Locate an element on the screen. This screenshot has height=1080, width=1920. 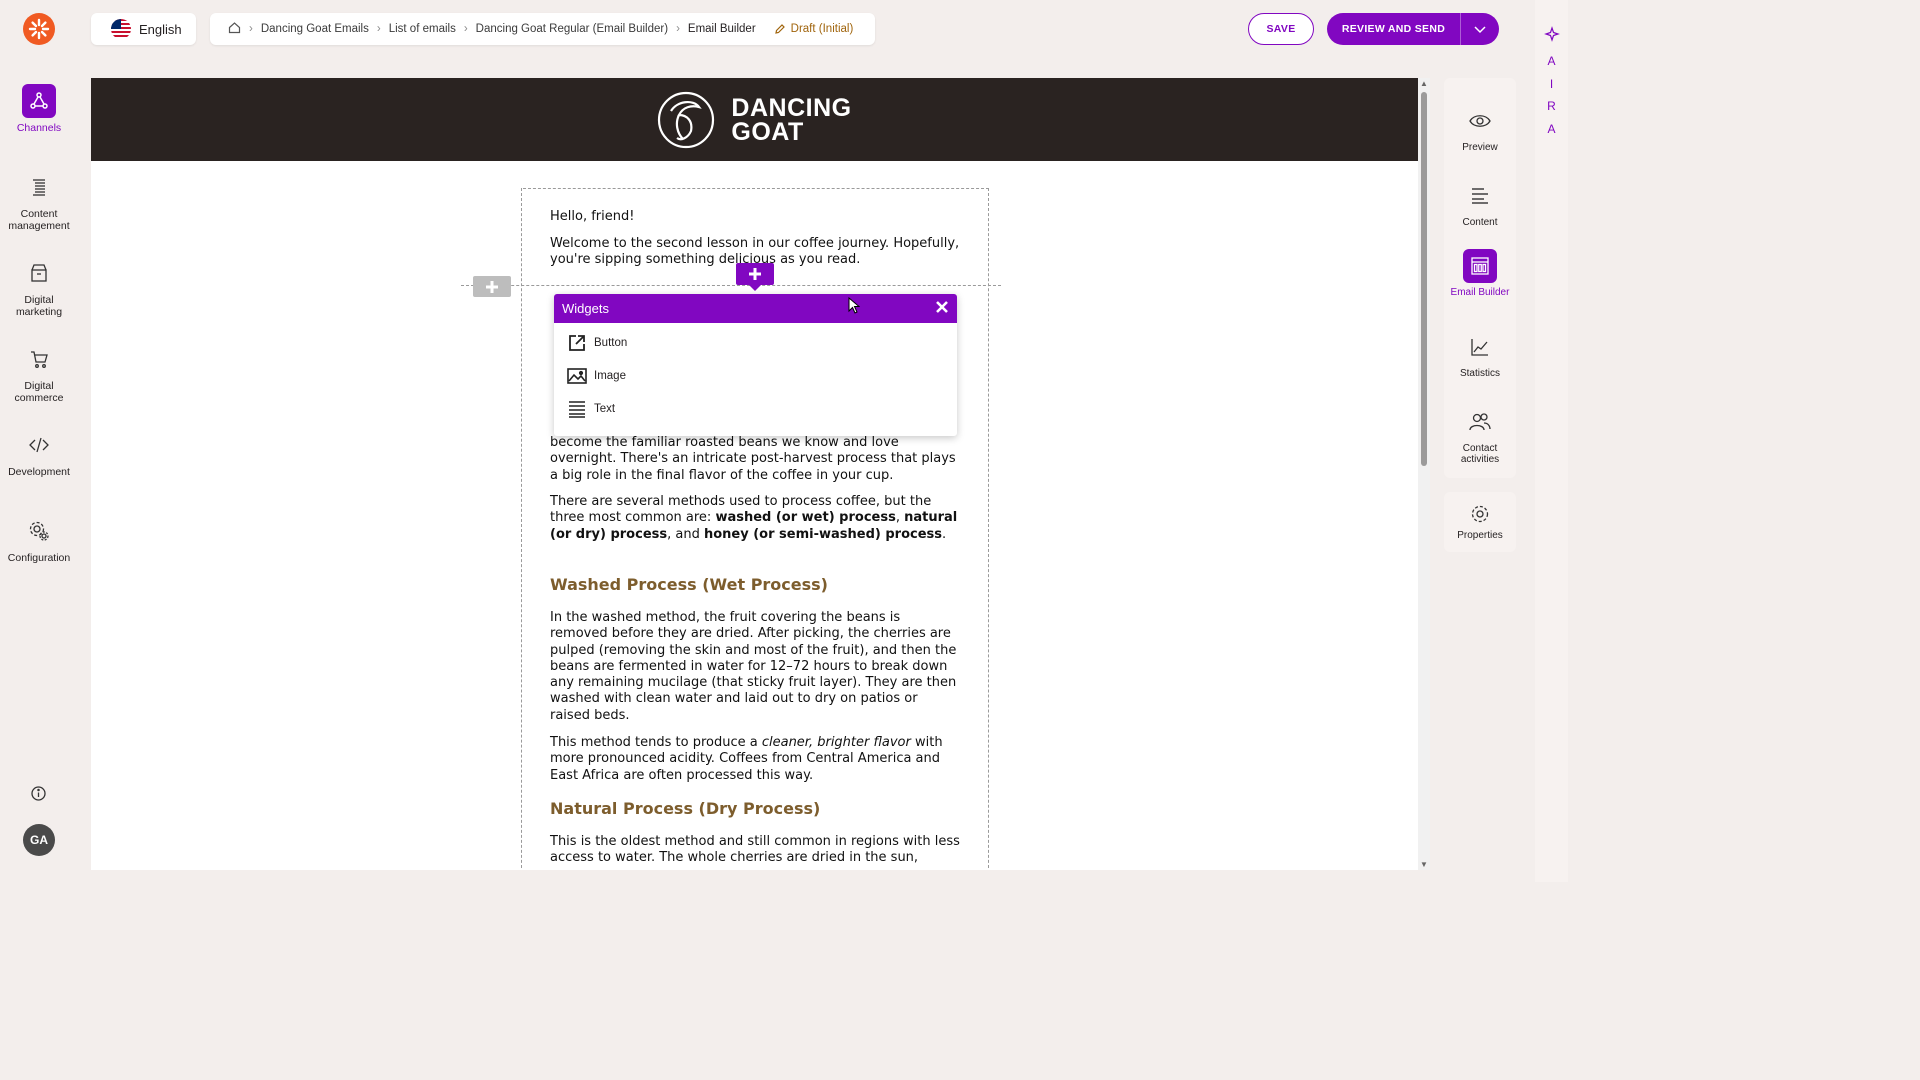
tool-email-builder-label: Email Builder is located at coordinates (1480, 292).